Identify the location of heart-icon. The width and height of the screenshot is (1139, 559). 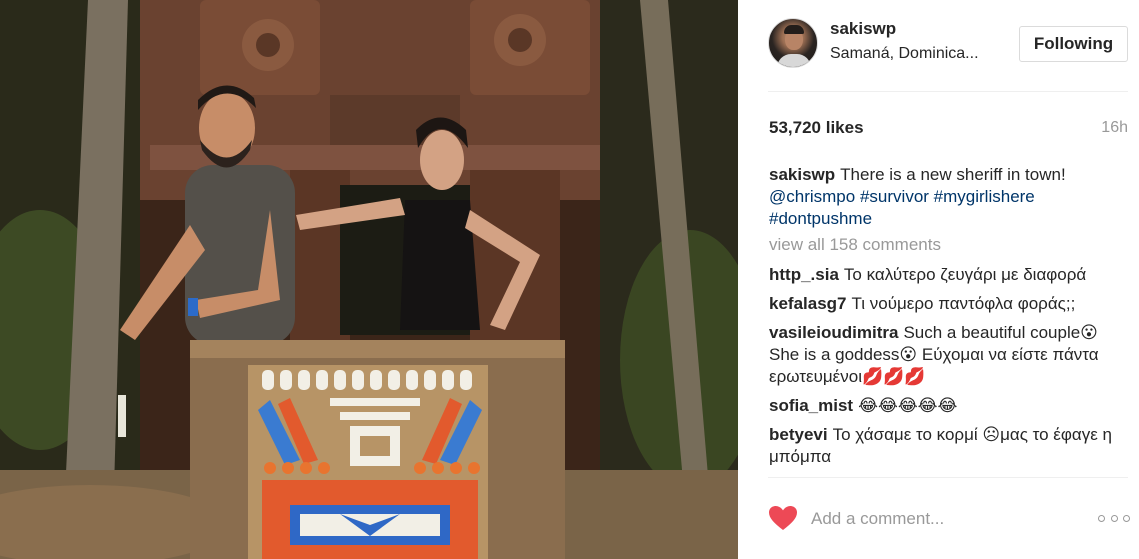
(783, 518).